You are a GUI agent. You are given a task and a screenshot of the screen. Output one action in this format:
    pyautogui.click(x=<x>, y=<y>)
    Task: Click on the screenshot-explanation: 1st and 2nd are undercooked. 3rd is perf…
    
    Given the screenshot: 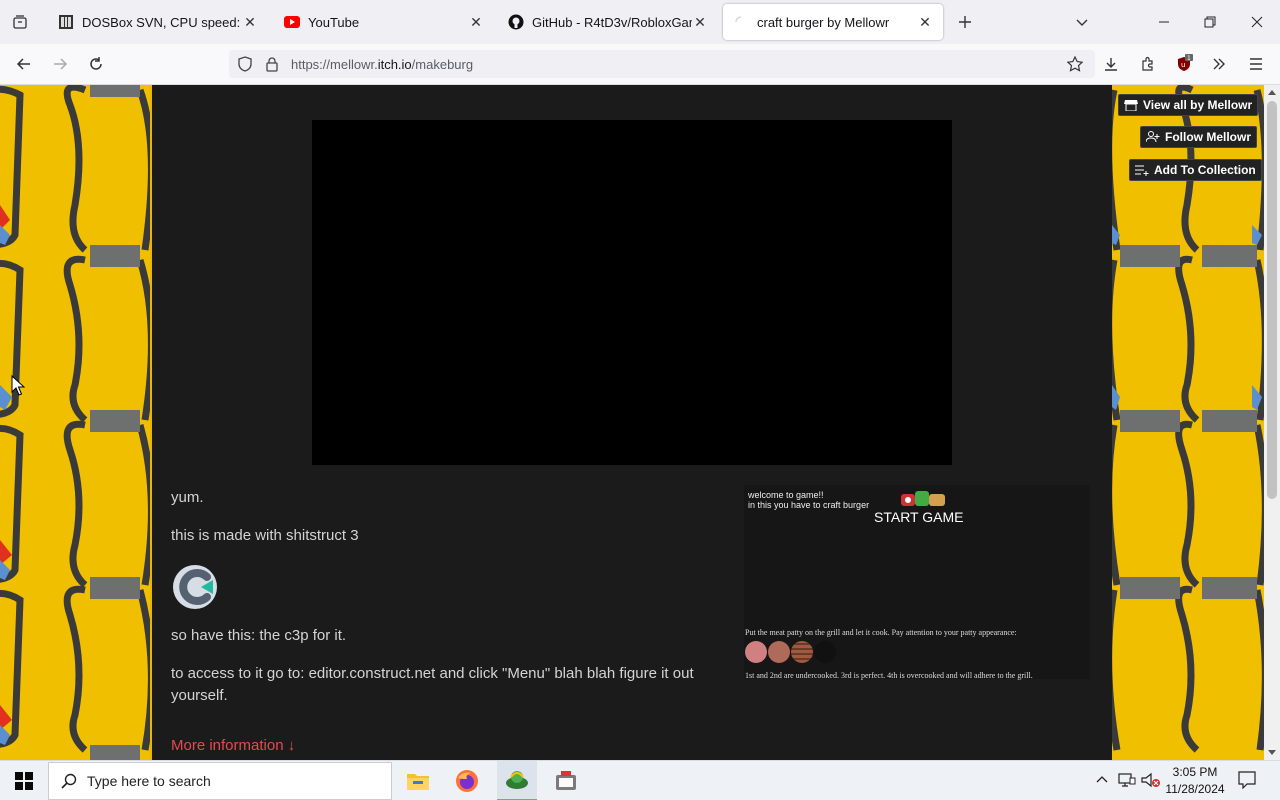 What is the action you would take?
    pyautogui.click(x=889, y=675)
    